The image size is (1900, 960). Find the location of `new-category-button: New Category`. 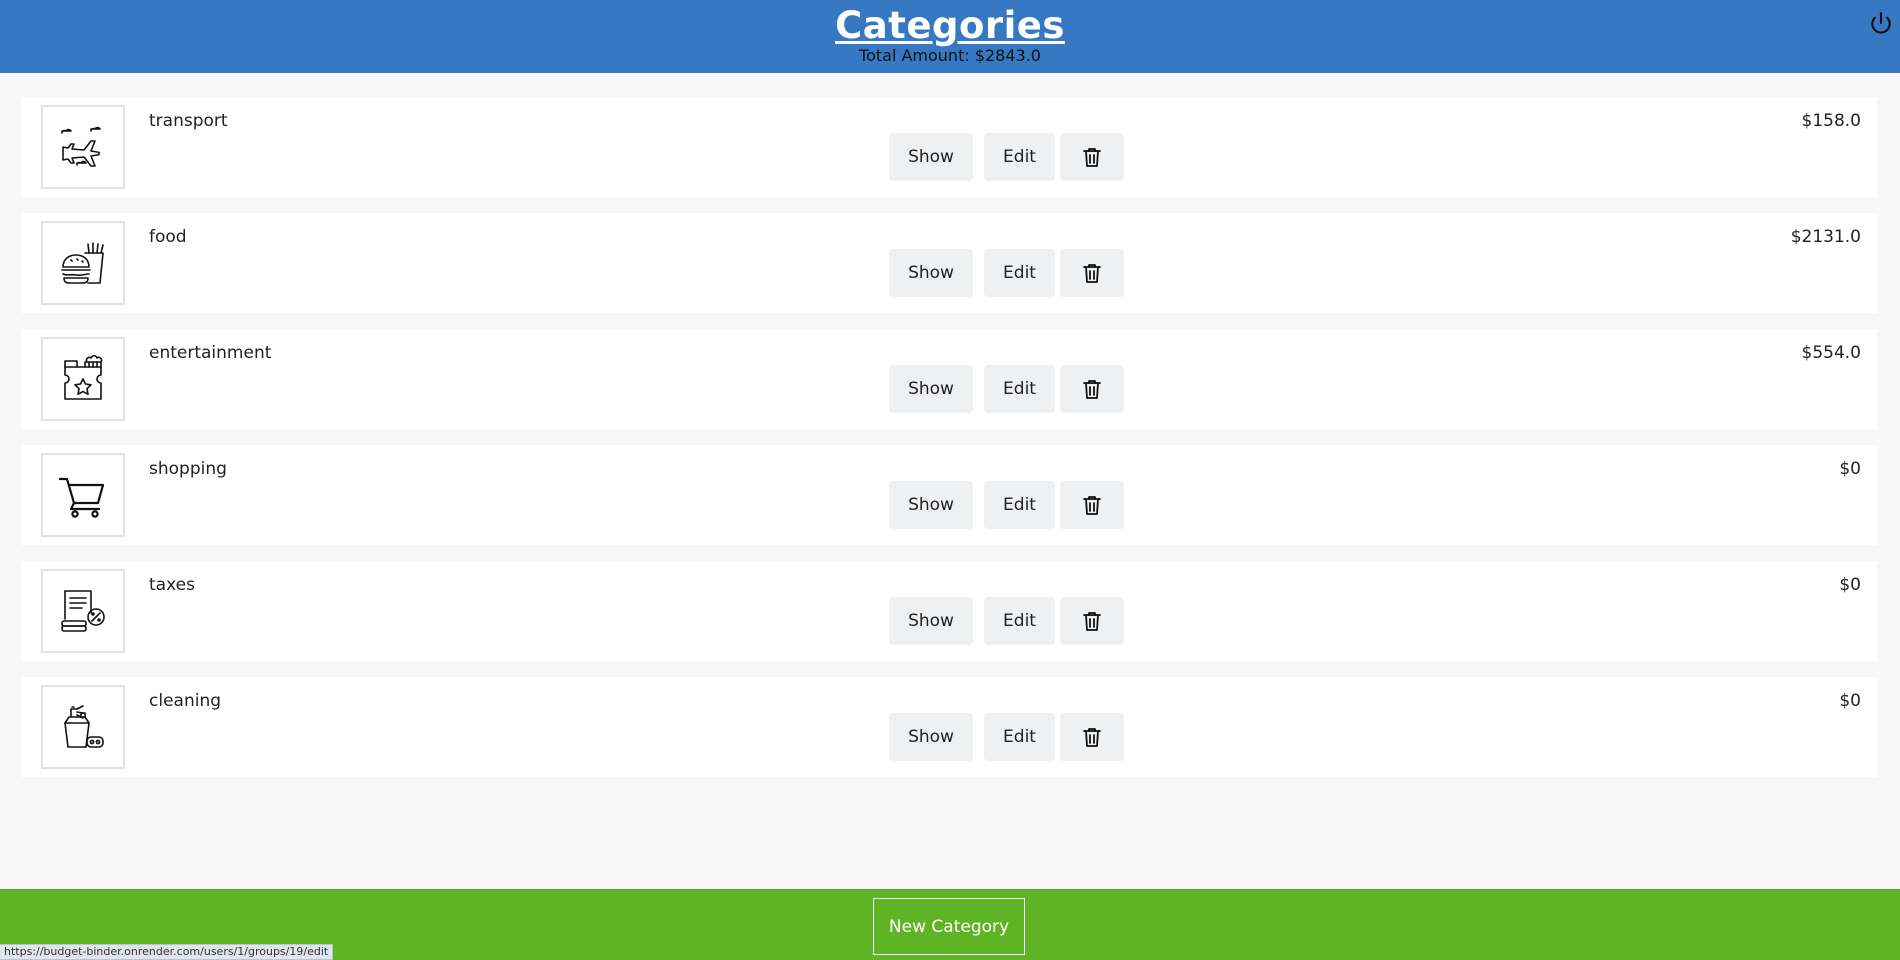

new-category-button: New Category is located at coordinates (949, 926).